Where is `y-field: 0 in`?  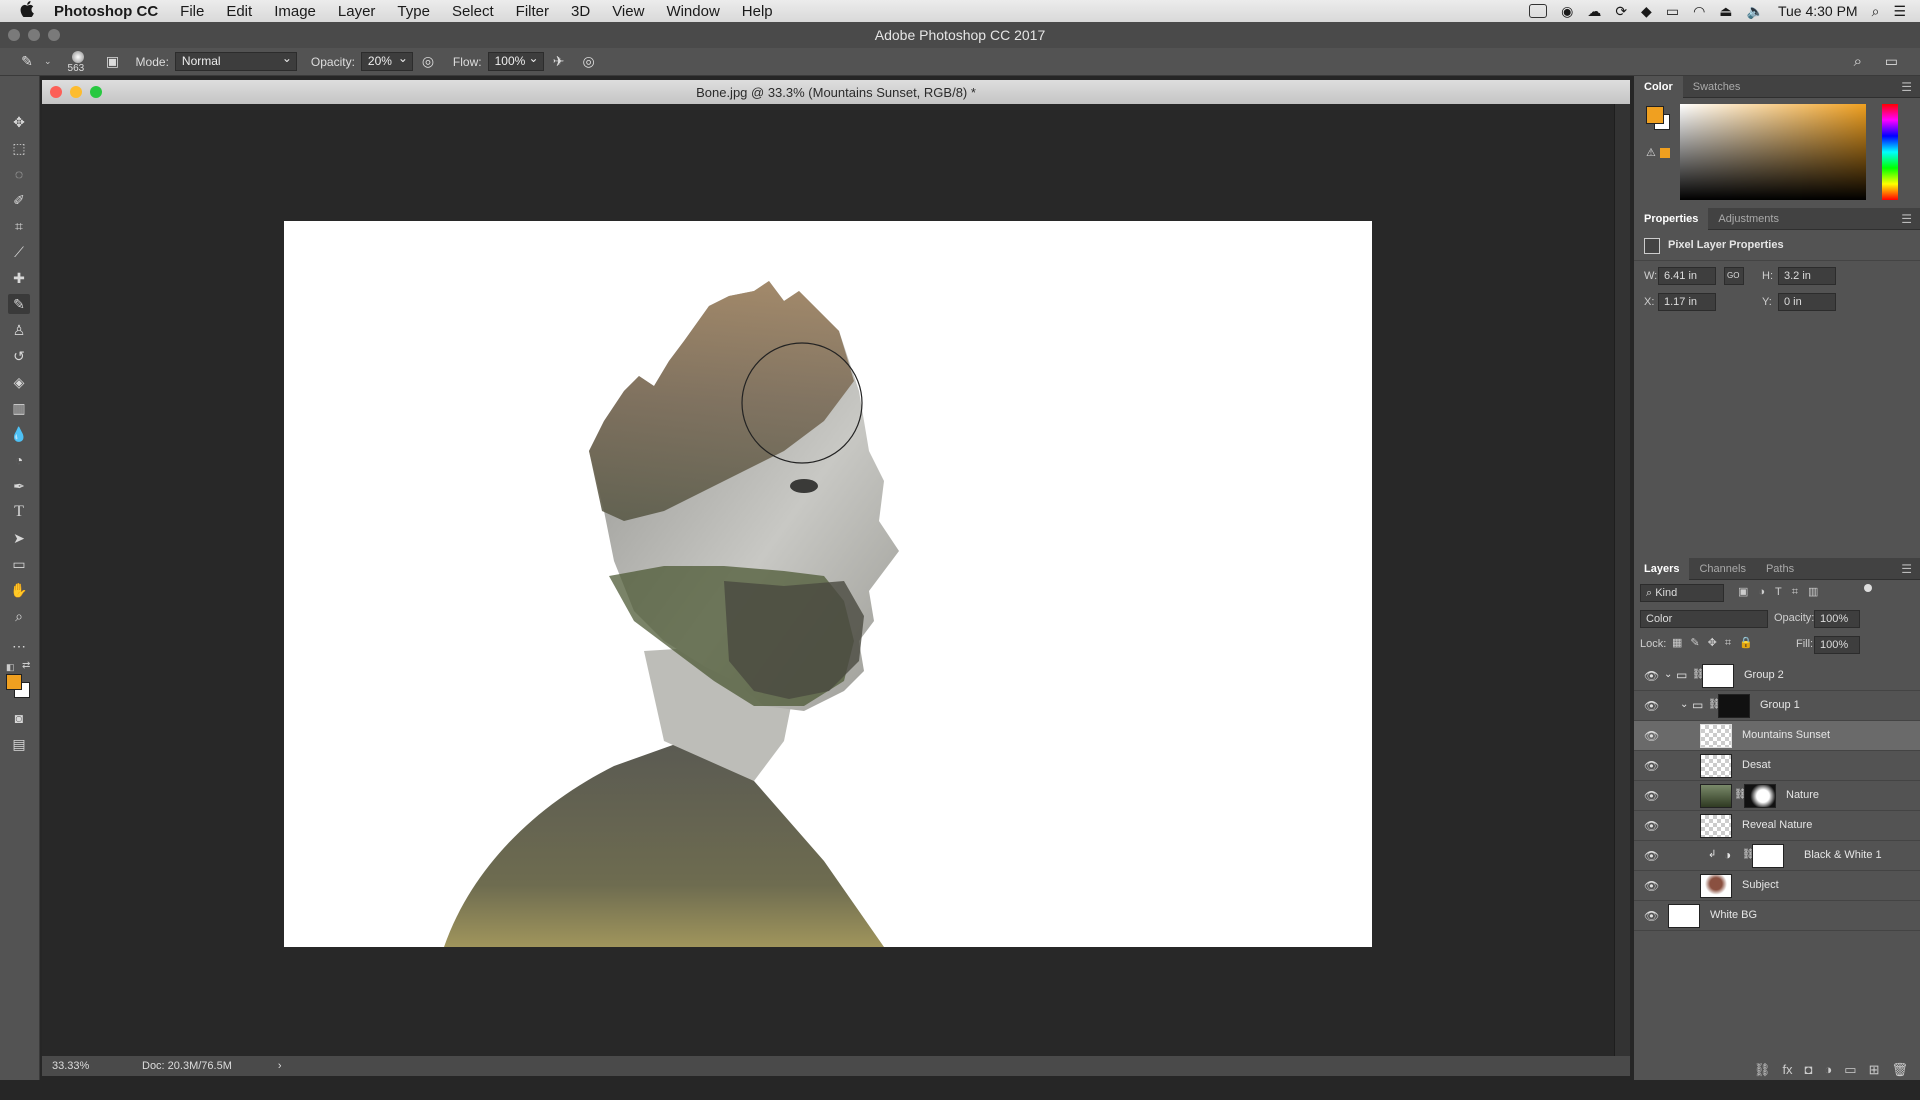 y-field: 0 in is located at coordinates (1807, 302).